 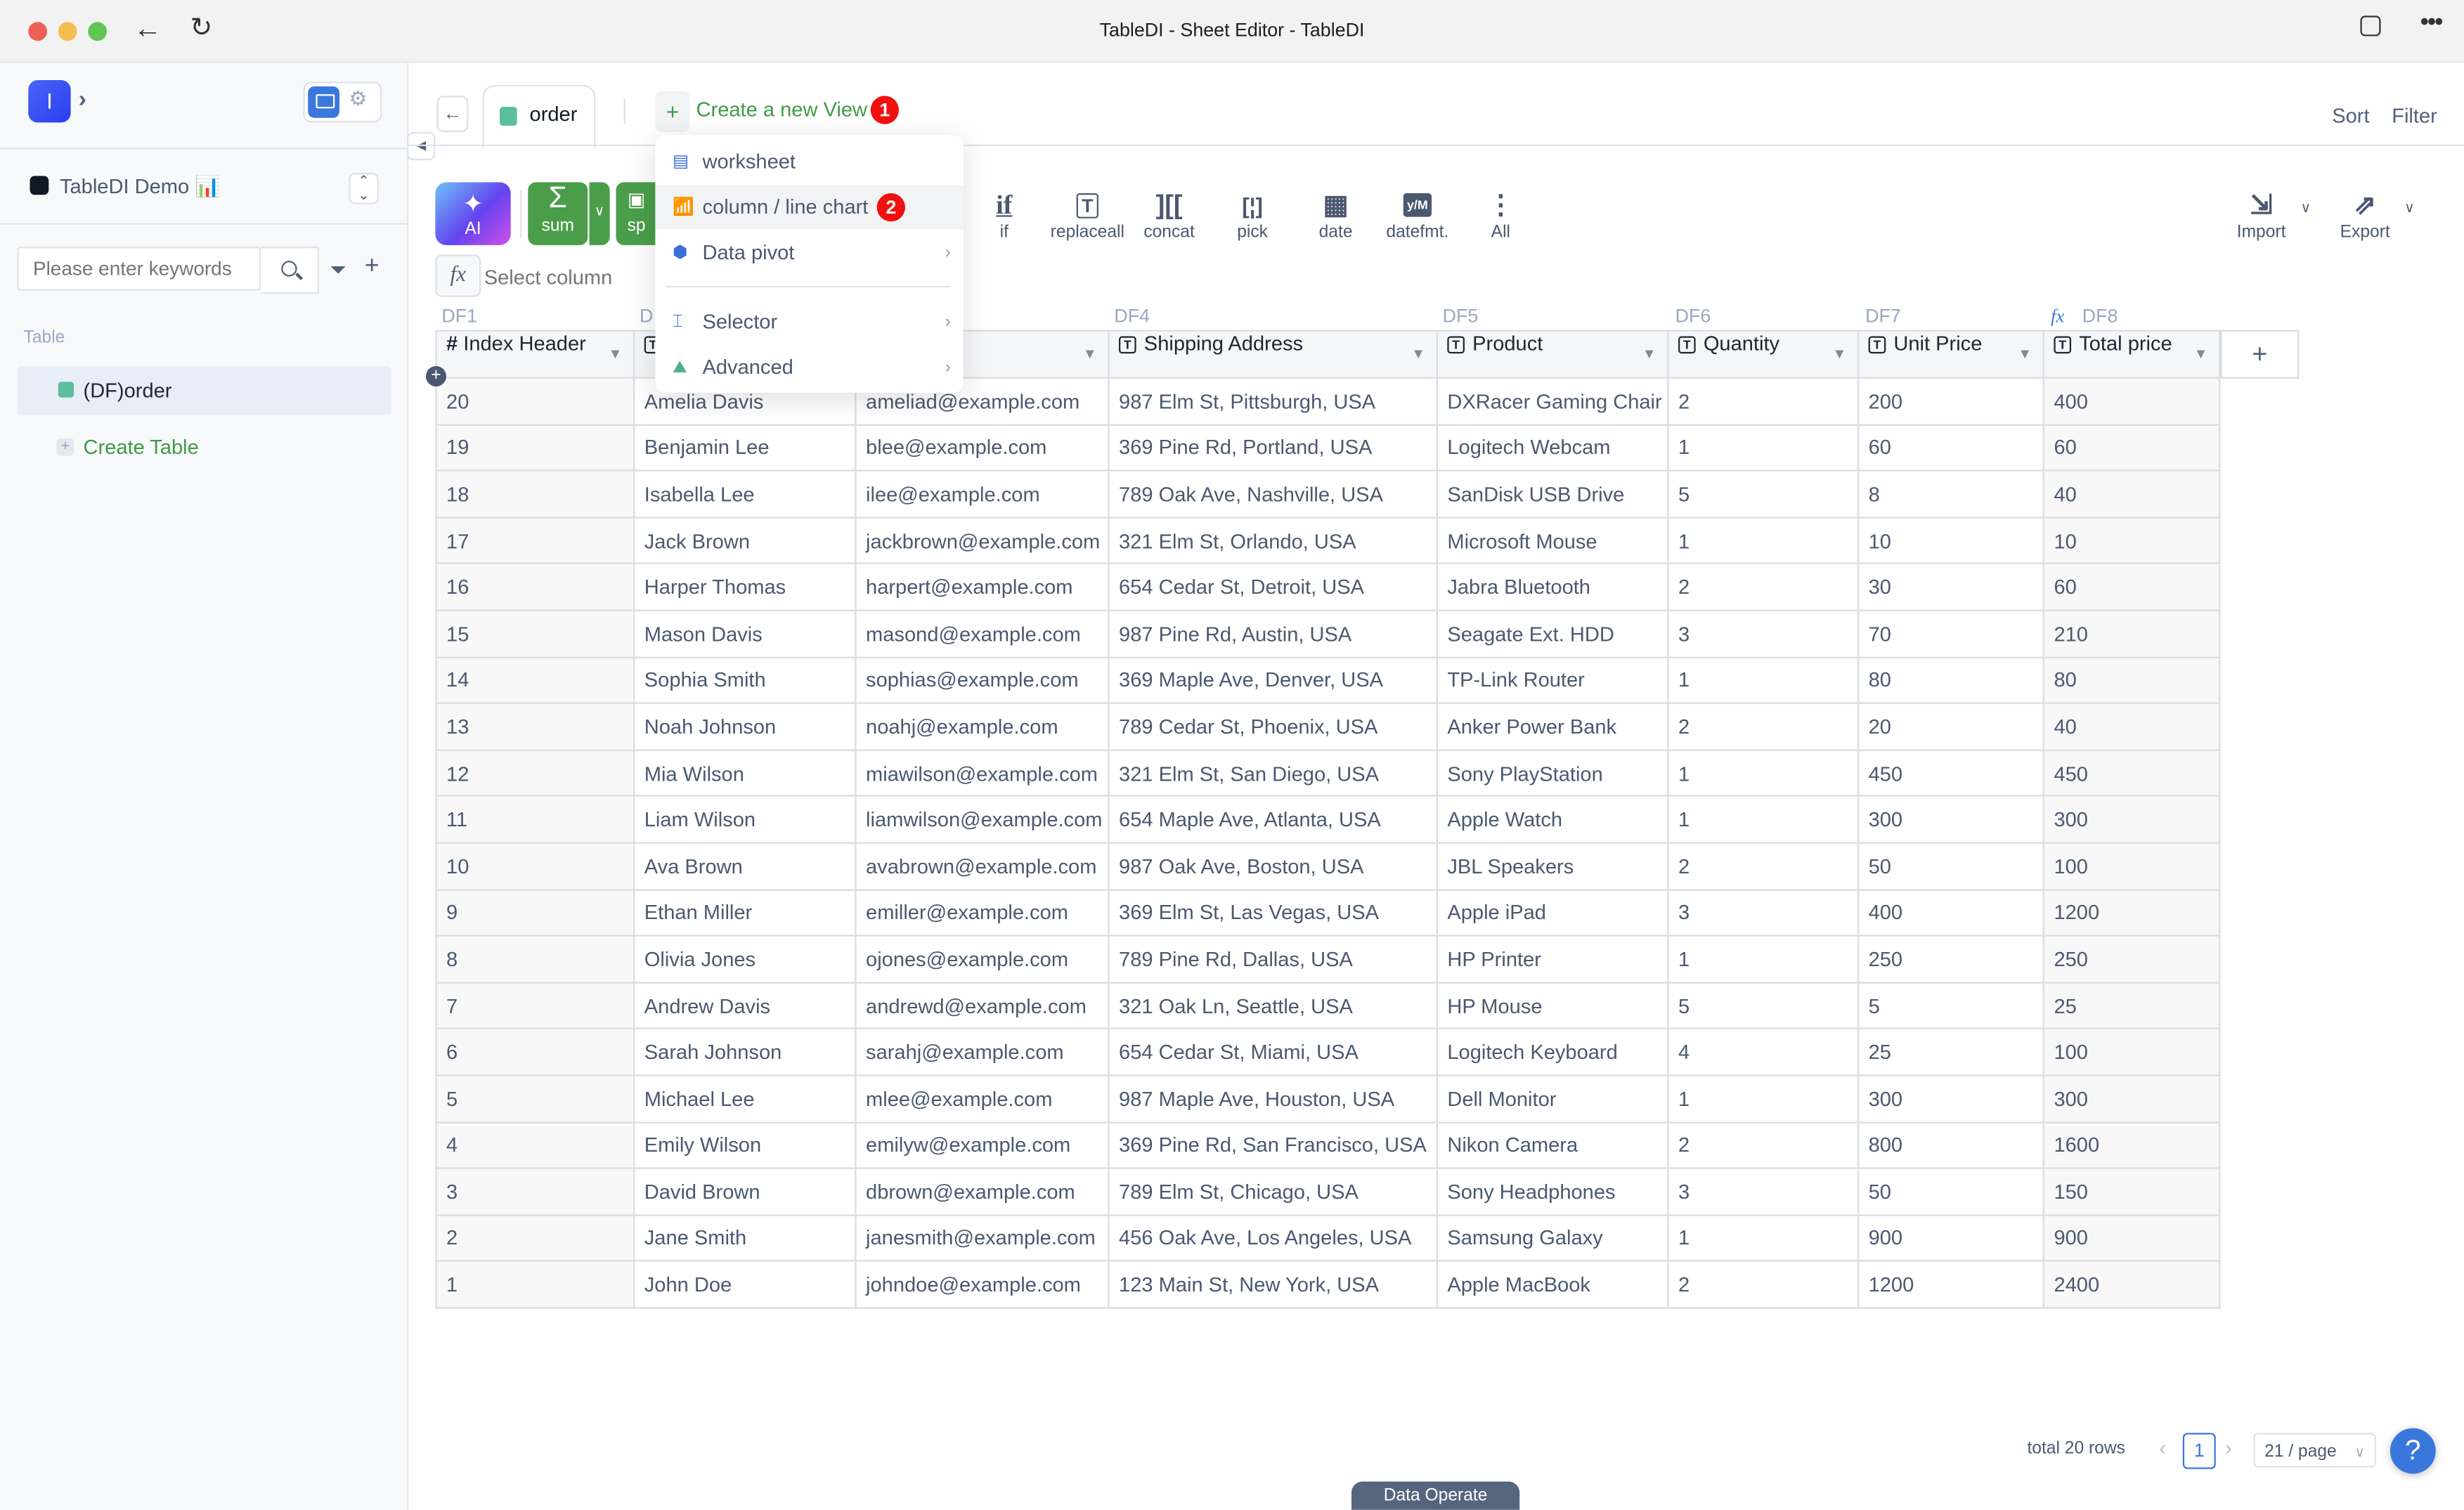 I want to click on table-cell: Emily Wilson, so click(x=745, y=1145).